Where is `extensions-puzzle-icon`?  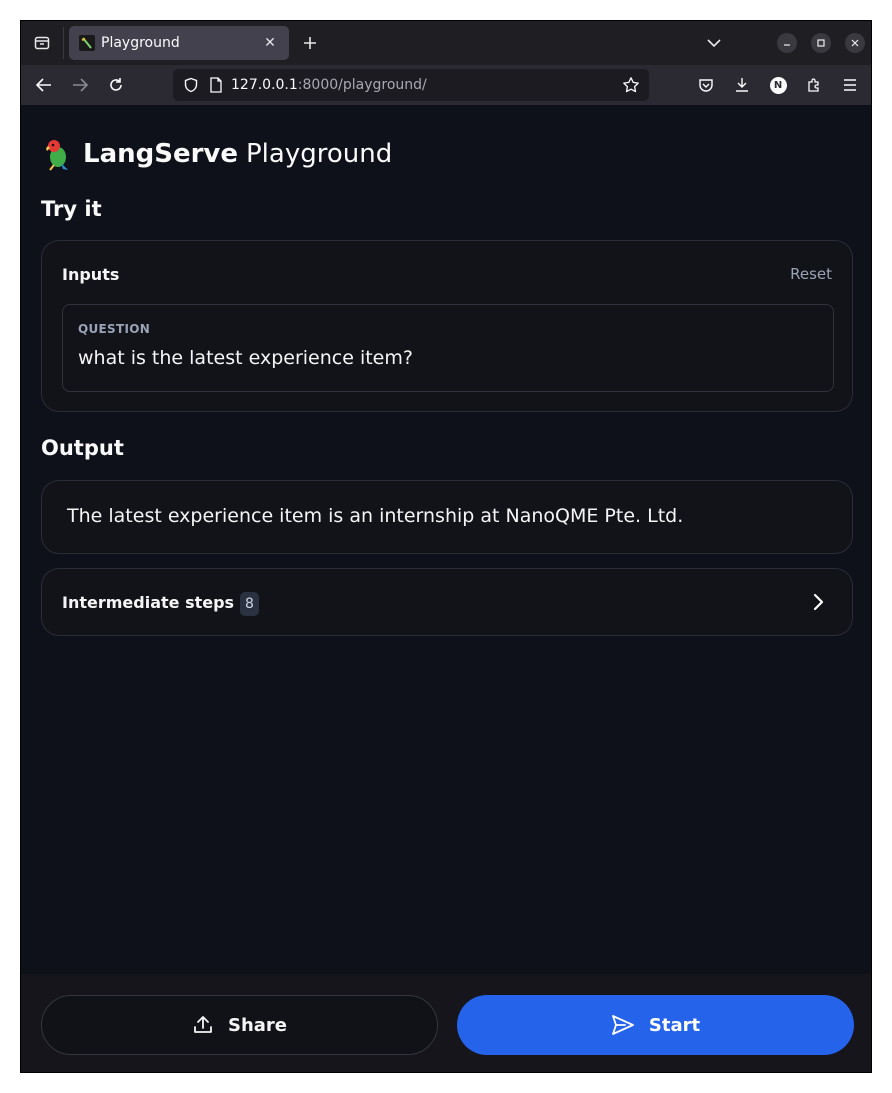 extensions-puzzle-icon is located at coordinates (814, 85).